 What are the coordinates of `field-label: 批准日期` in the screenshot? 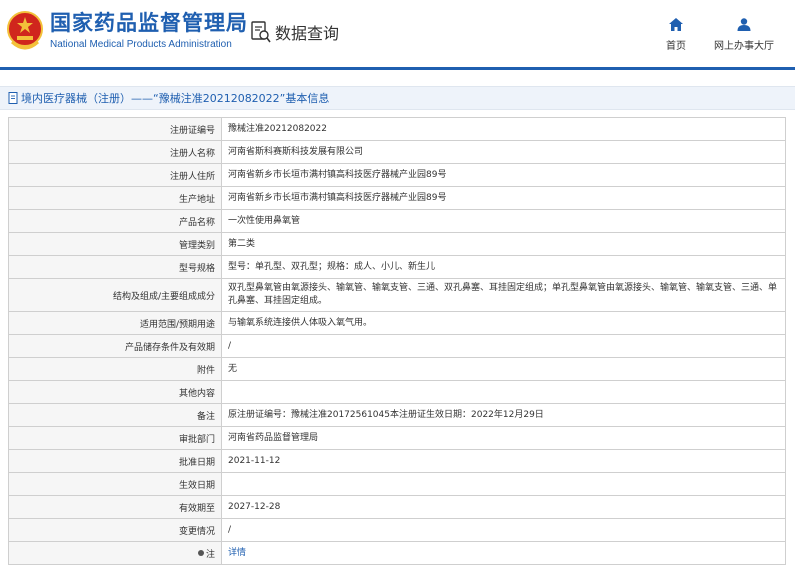 It's located at (115, 461).